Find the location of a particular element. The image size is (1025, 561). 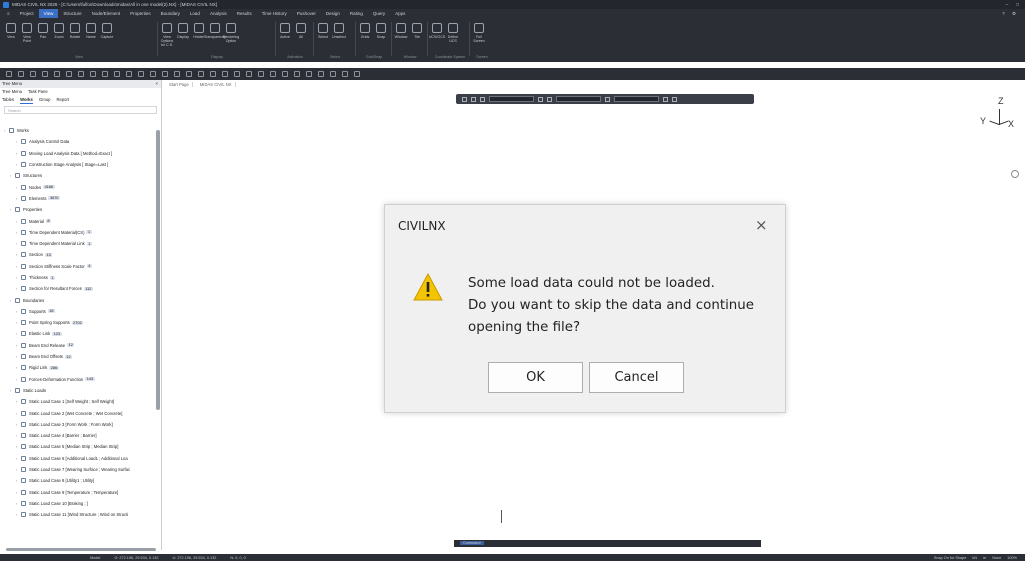

ribbon-button-pan: Pan is located at coordinates (43, 31).